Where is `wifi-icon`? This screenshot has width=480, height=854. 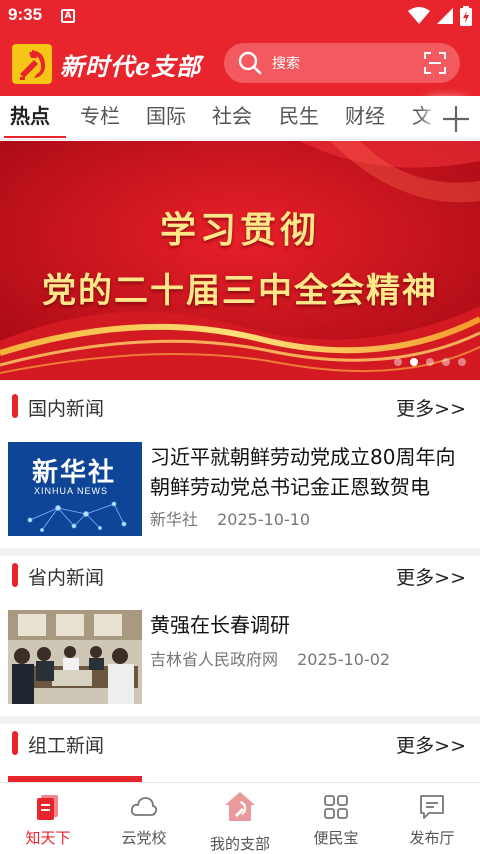
wifi-icon is located at coordinates (419, 15).